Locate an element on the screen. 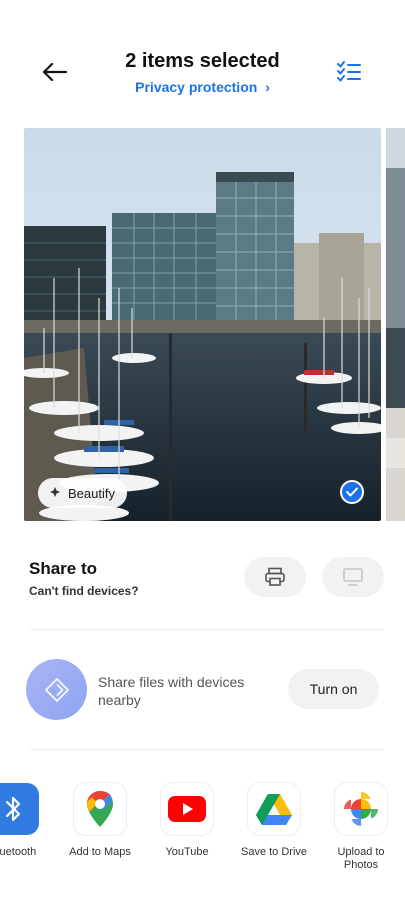 The width and height of the screenshot is (405, 902). nearby-share-icon-container is located at coordinates (56, 689).